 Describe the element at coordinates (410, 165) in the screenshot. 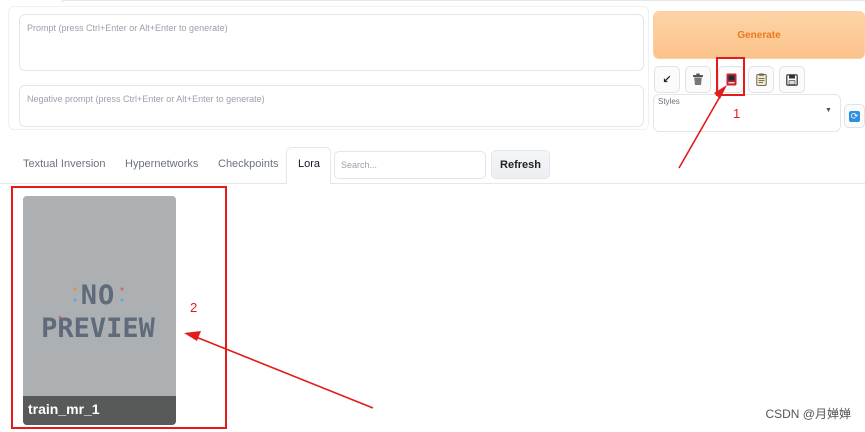

I see `search-input` at that location.